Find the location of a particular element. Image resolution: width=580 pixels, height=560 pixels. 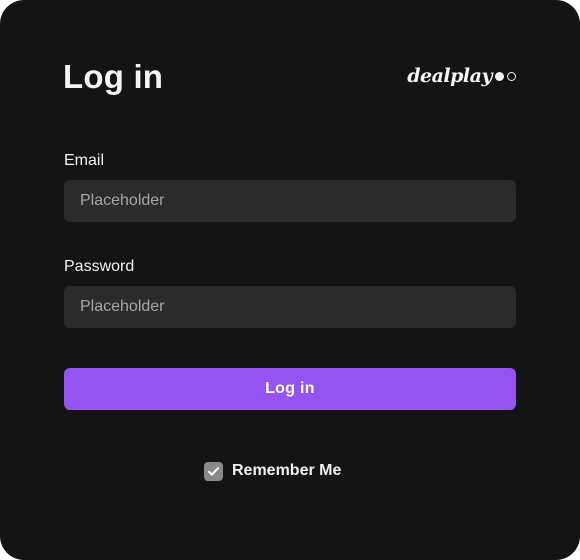

password-input is located at coordinates (290, 307).